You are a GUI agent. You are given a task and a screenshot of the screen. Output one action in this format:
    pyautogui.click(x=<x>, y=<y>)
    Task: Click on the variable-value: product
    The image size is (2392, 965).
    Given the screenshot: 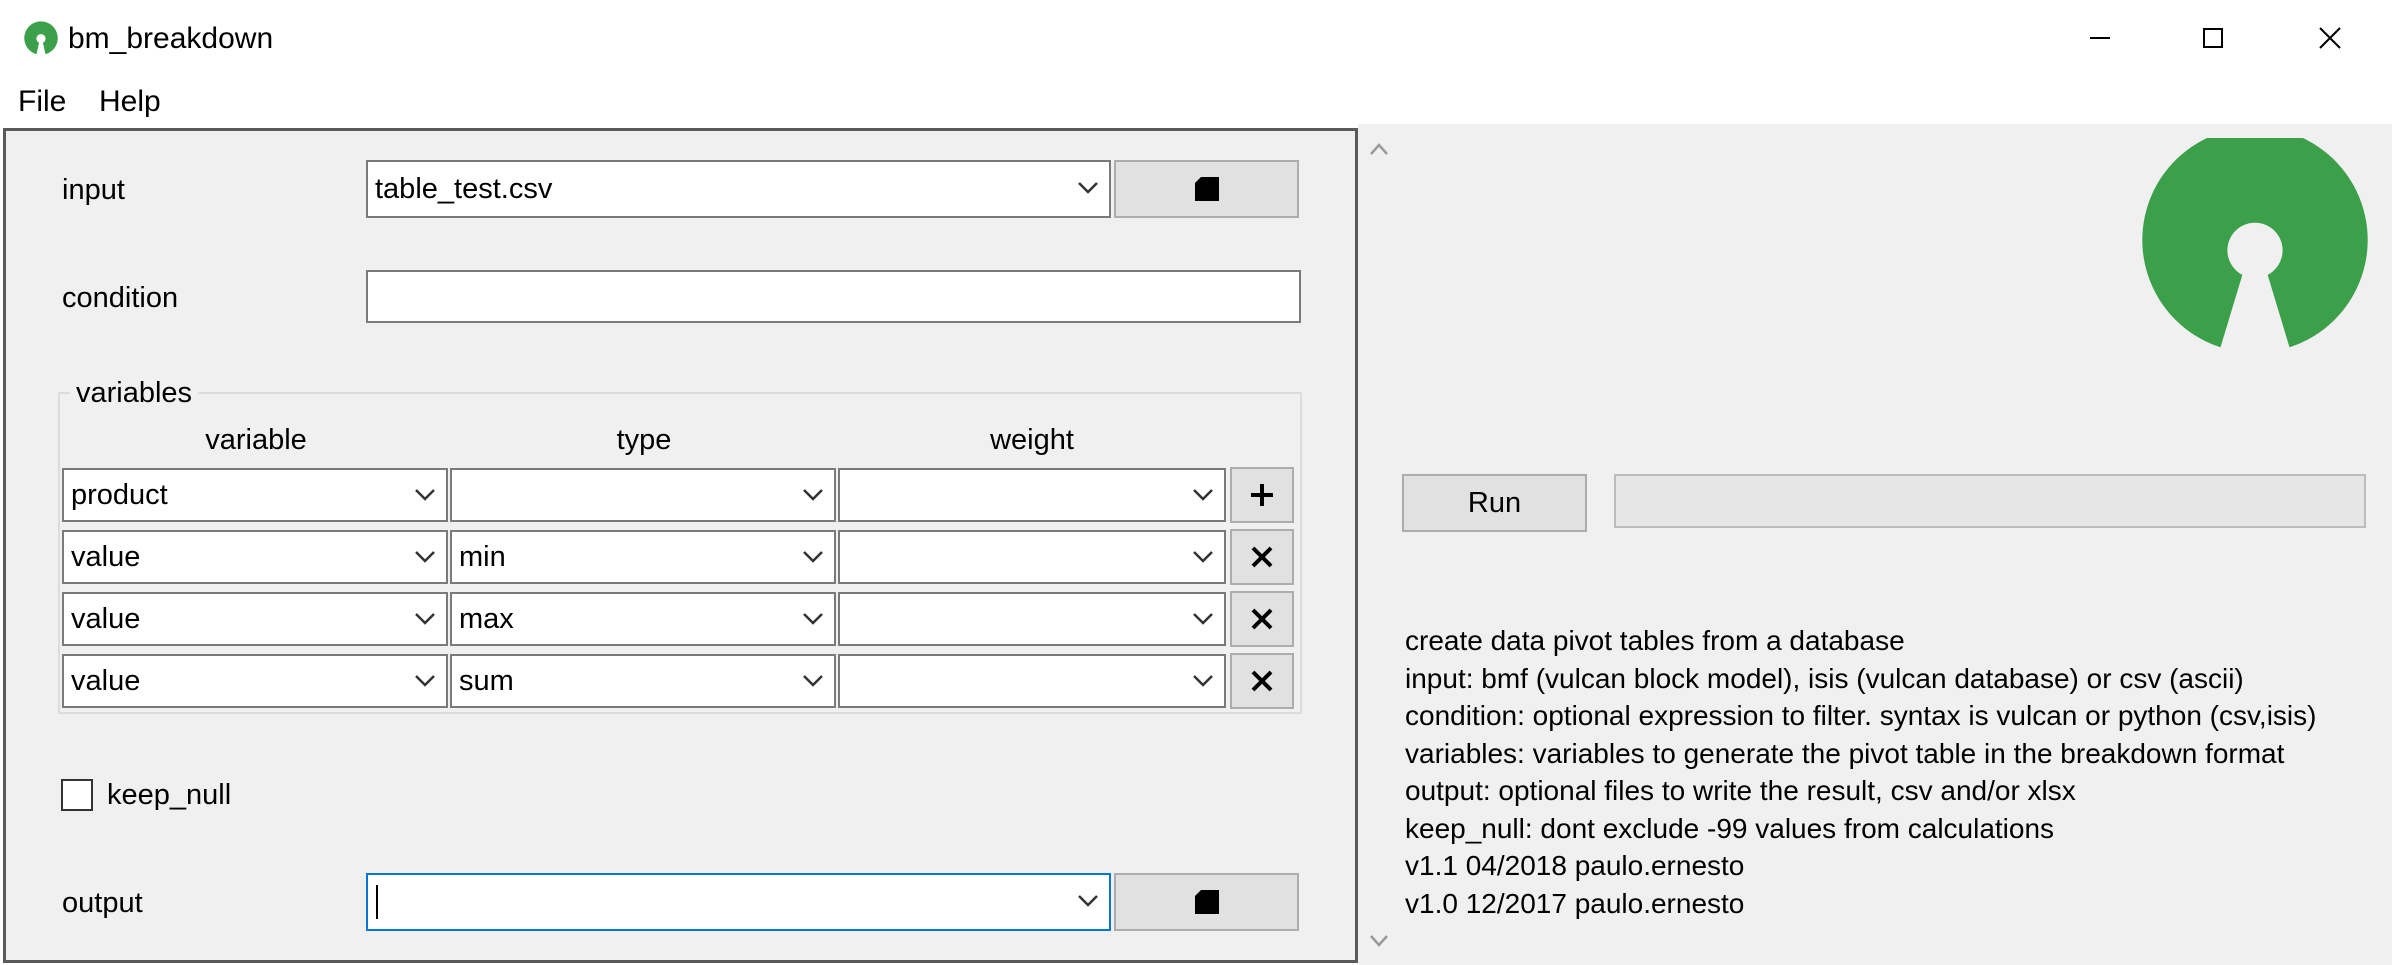 What is the action you would take?
    pyautogui.click(x=119, y=495)
    